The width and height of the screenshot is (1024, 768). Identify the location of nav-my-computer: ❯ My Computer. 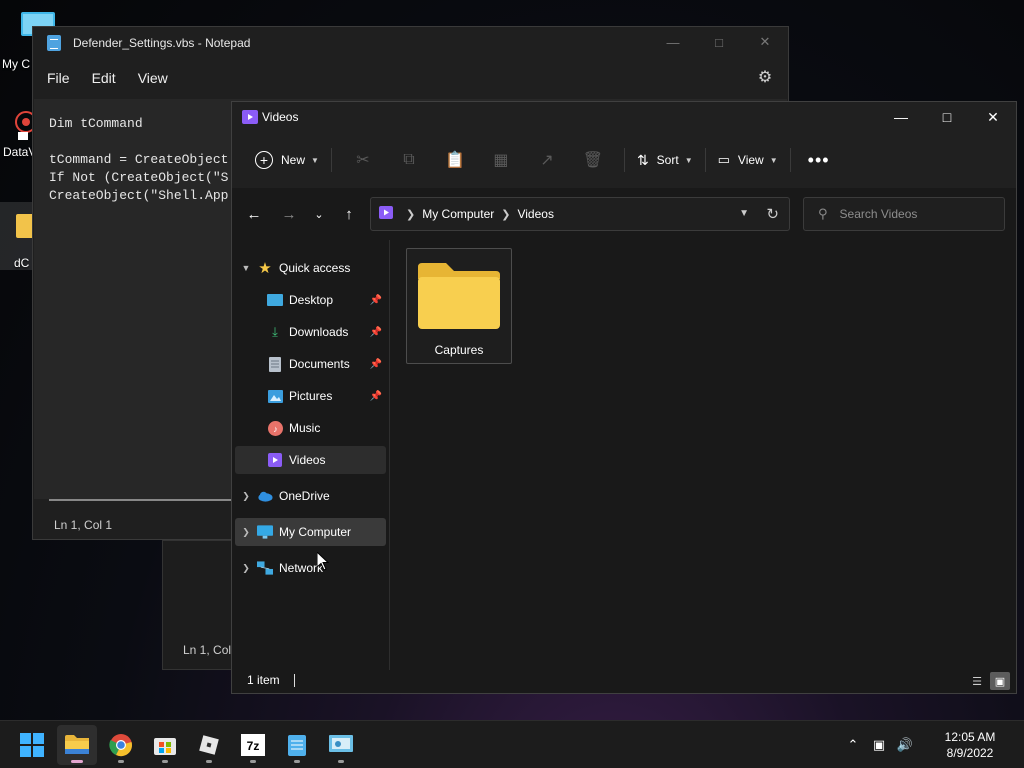
(310, 532).